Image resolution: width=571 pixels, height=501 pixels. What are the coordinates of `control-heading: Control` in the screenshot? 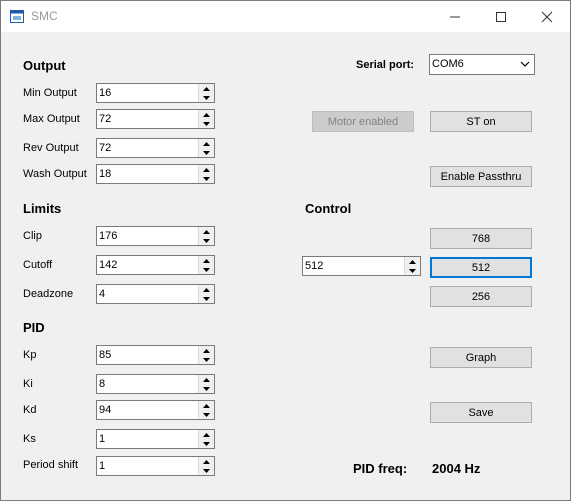 It's located at (328, 208).